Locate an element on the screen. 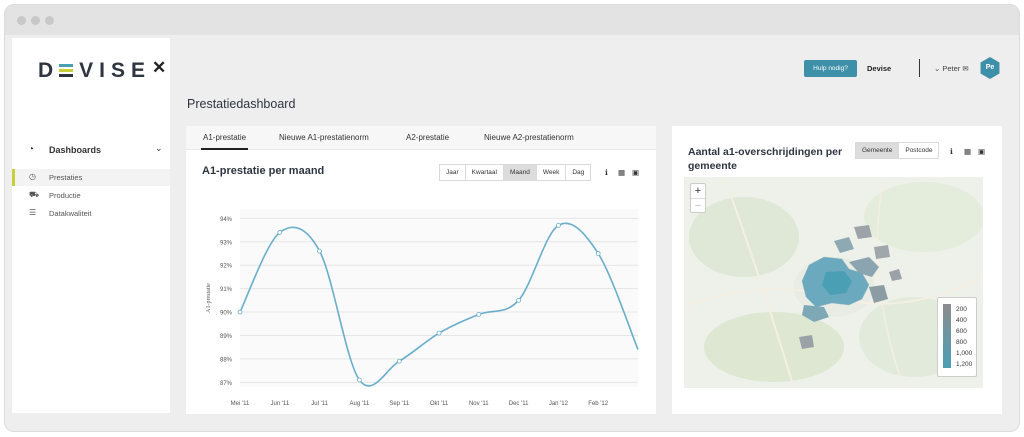 This screenshot has width=1024, height=437. map-legend: 200 400 600 800 1,000 1,200 is located at coordinates (957, 337).